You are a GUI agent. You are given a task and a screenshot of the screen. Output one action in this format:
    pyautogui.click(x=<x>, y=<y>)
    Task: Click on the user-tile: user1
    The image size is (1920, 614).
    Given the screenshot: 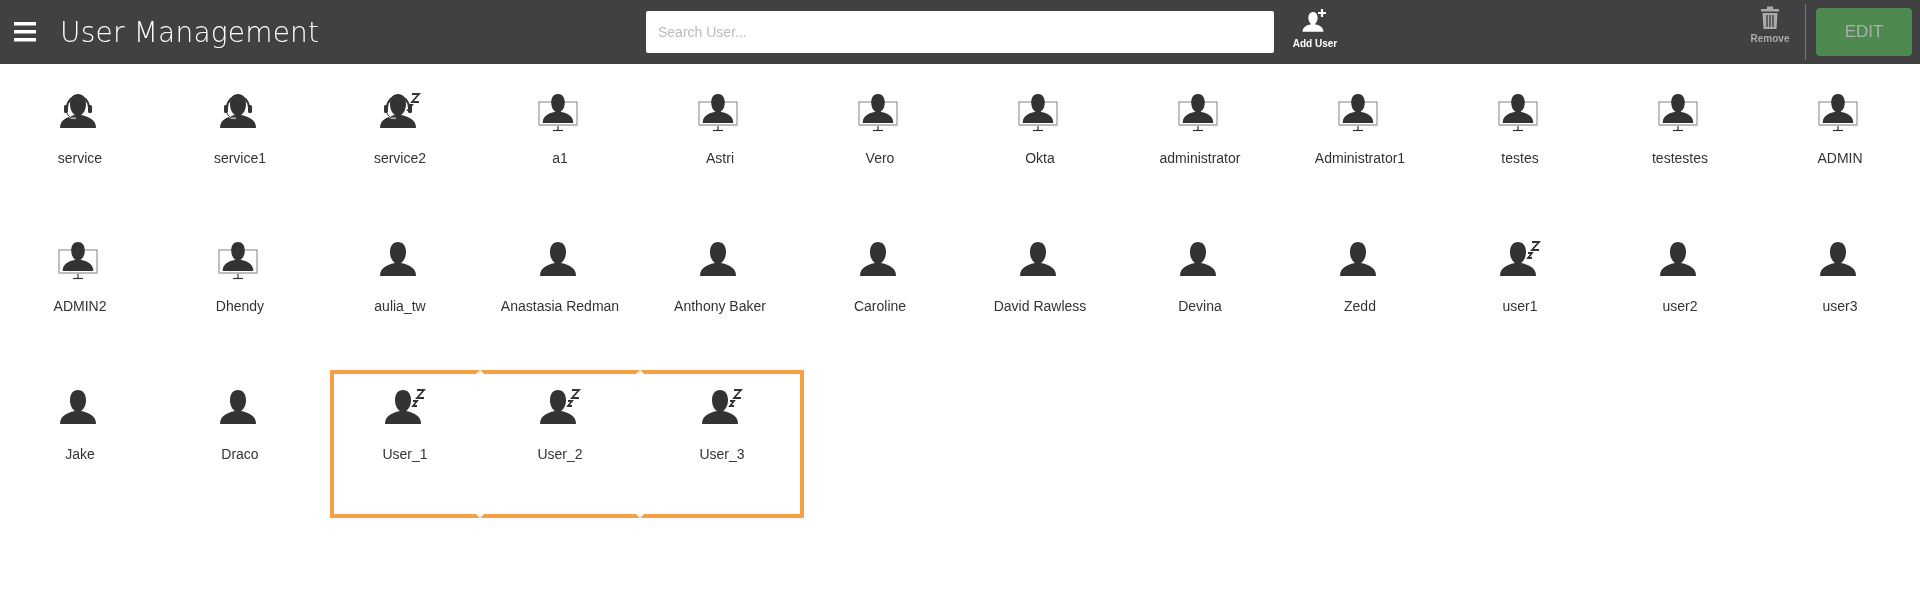 What is the action you would take?
    pyautogui.click(x=1520, y=296)
    